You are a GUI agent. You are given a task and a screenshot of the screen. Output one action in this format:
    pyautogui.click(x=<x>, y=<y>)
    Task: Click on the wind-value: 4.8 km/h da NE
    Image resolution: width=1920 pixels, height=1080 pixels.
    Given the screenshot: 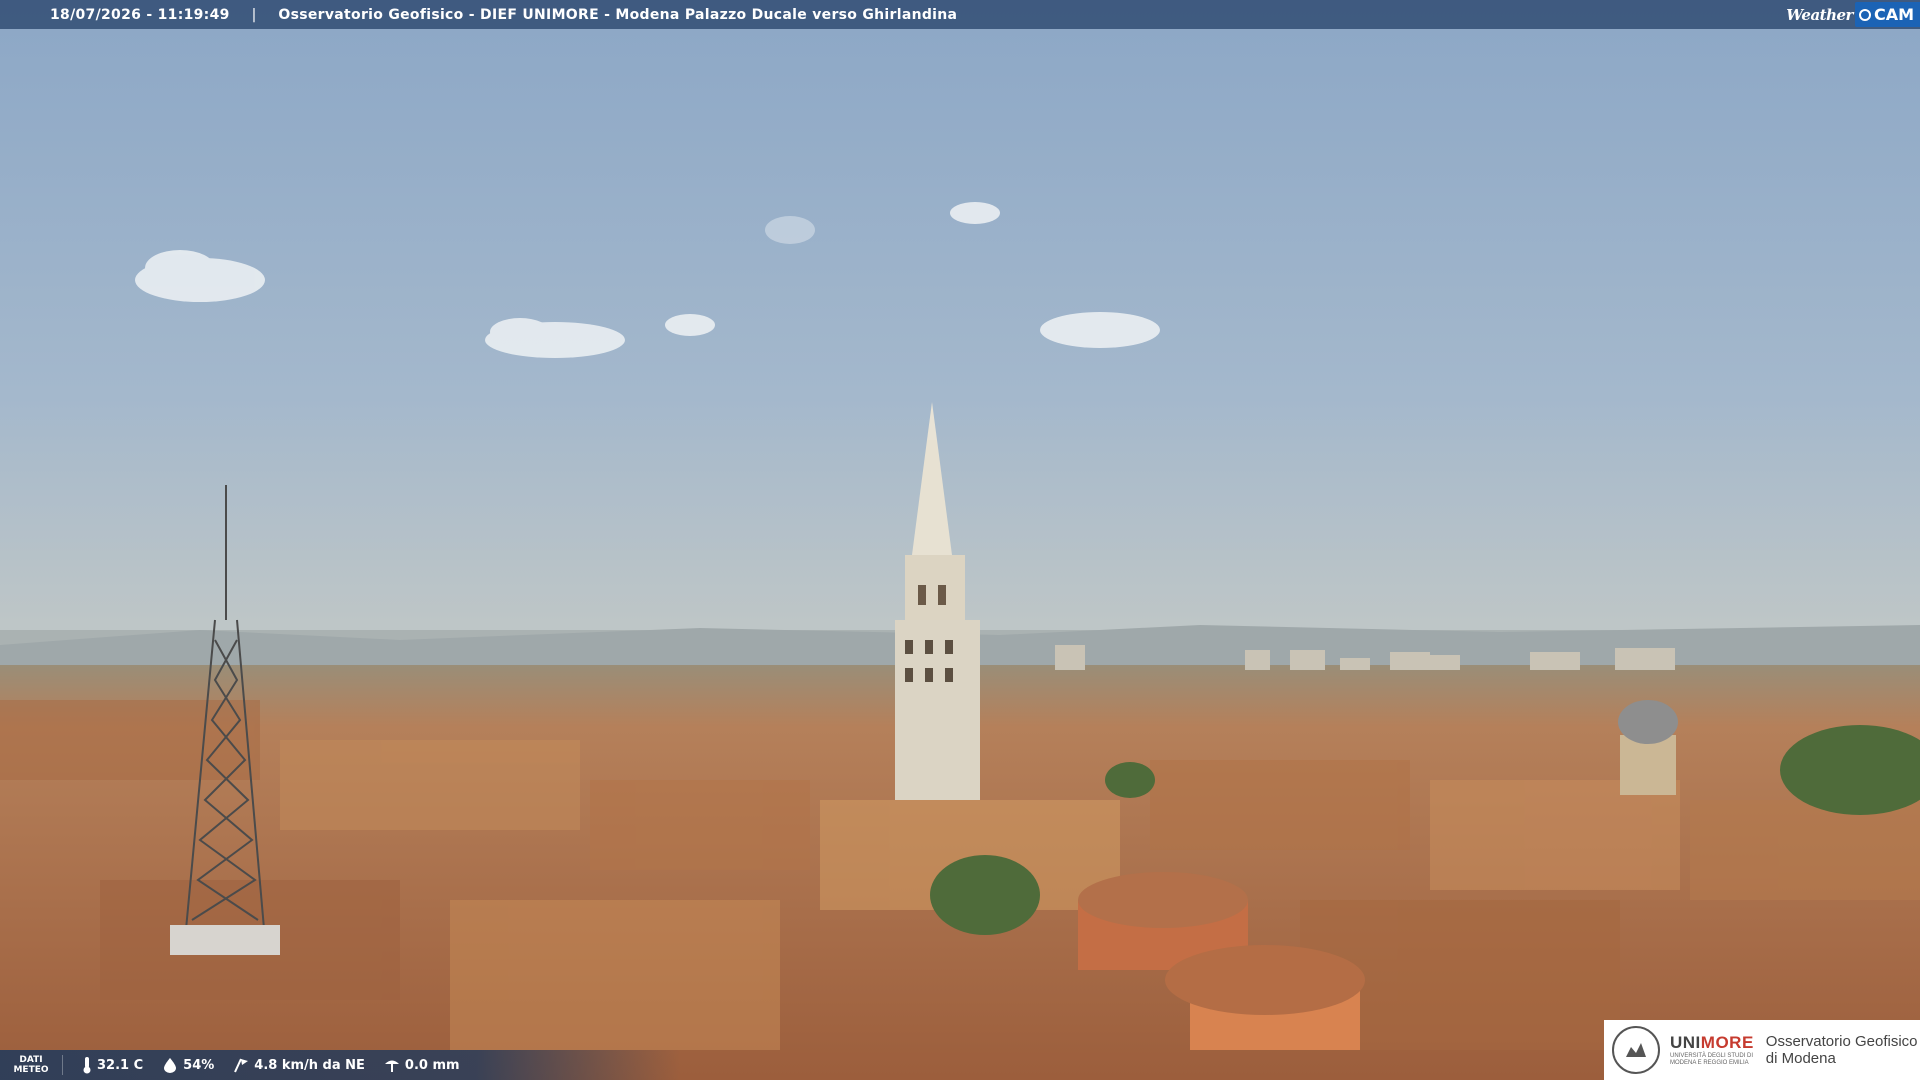 What is the action you would take?
    pyautogui.click(x=309, y=1065)
    